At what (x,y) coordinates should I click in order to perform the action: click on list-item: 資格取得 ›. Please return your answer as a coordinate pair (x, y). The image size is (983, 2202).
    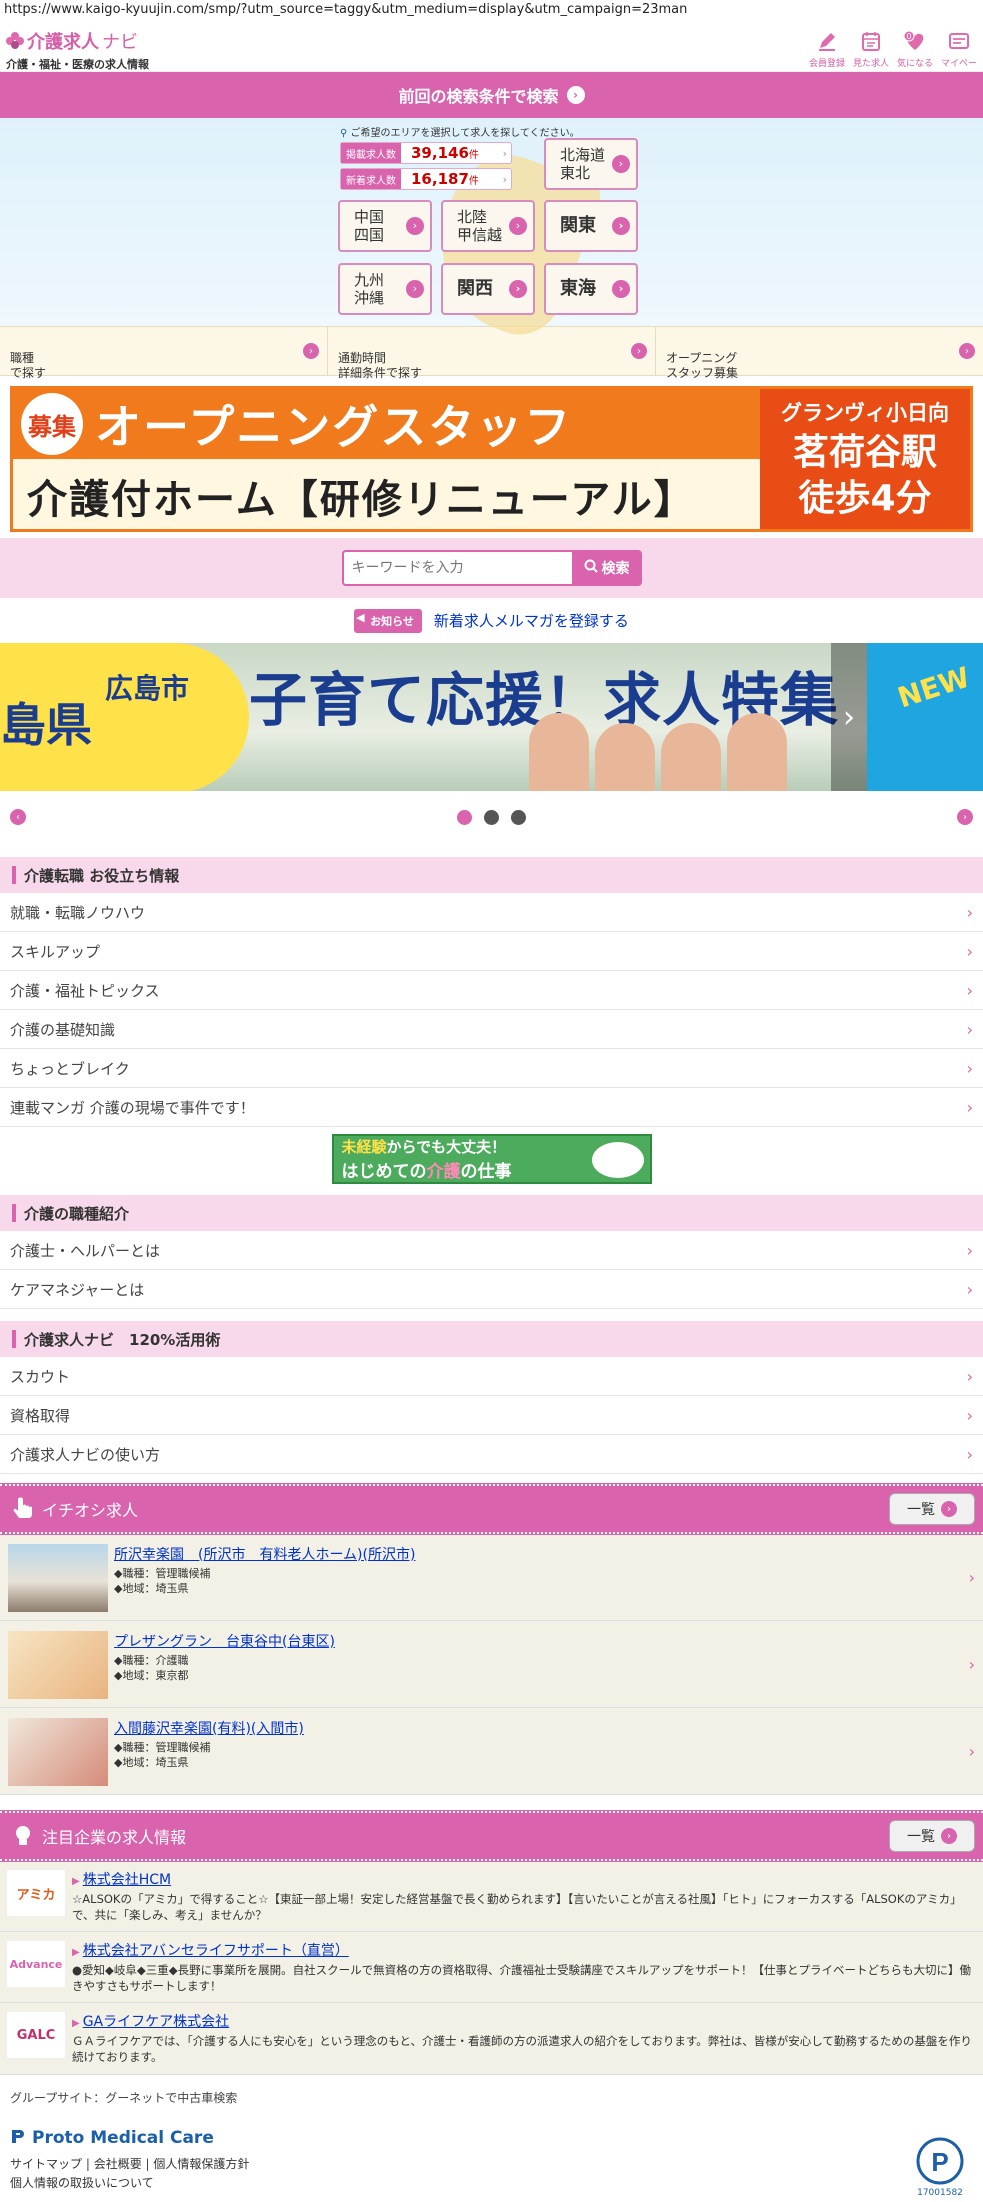
    Looking at the image, I should click on (491, 1415).